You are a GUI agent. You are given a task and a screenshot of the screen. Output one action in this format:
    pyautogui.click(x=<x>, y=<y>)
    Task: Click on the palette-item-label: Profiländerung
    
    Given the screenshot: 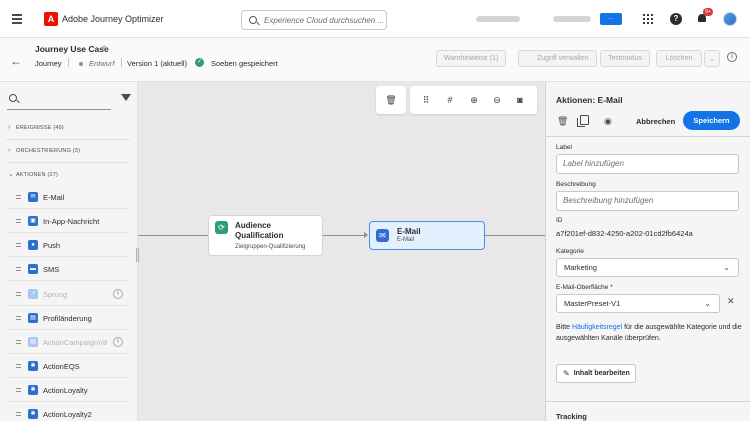 What is the action you would take?
    pyautogui.click(x=67, y=318)
    